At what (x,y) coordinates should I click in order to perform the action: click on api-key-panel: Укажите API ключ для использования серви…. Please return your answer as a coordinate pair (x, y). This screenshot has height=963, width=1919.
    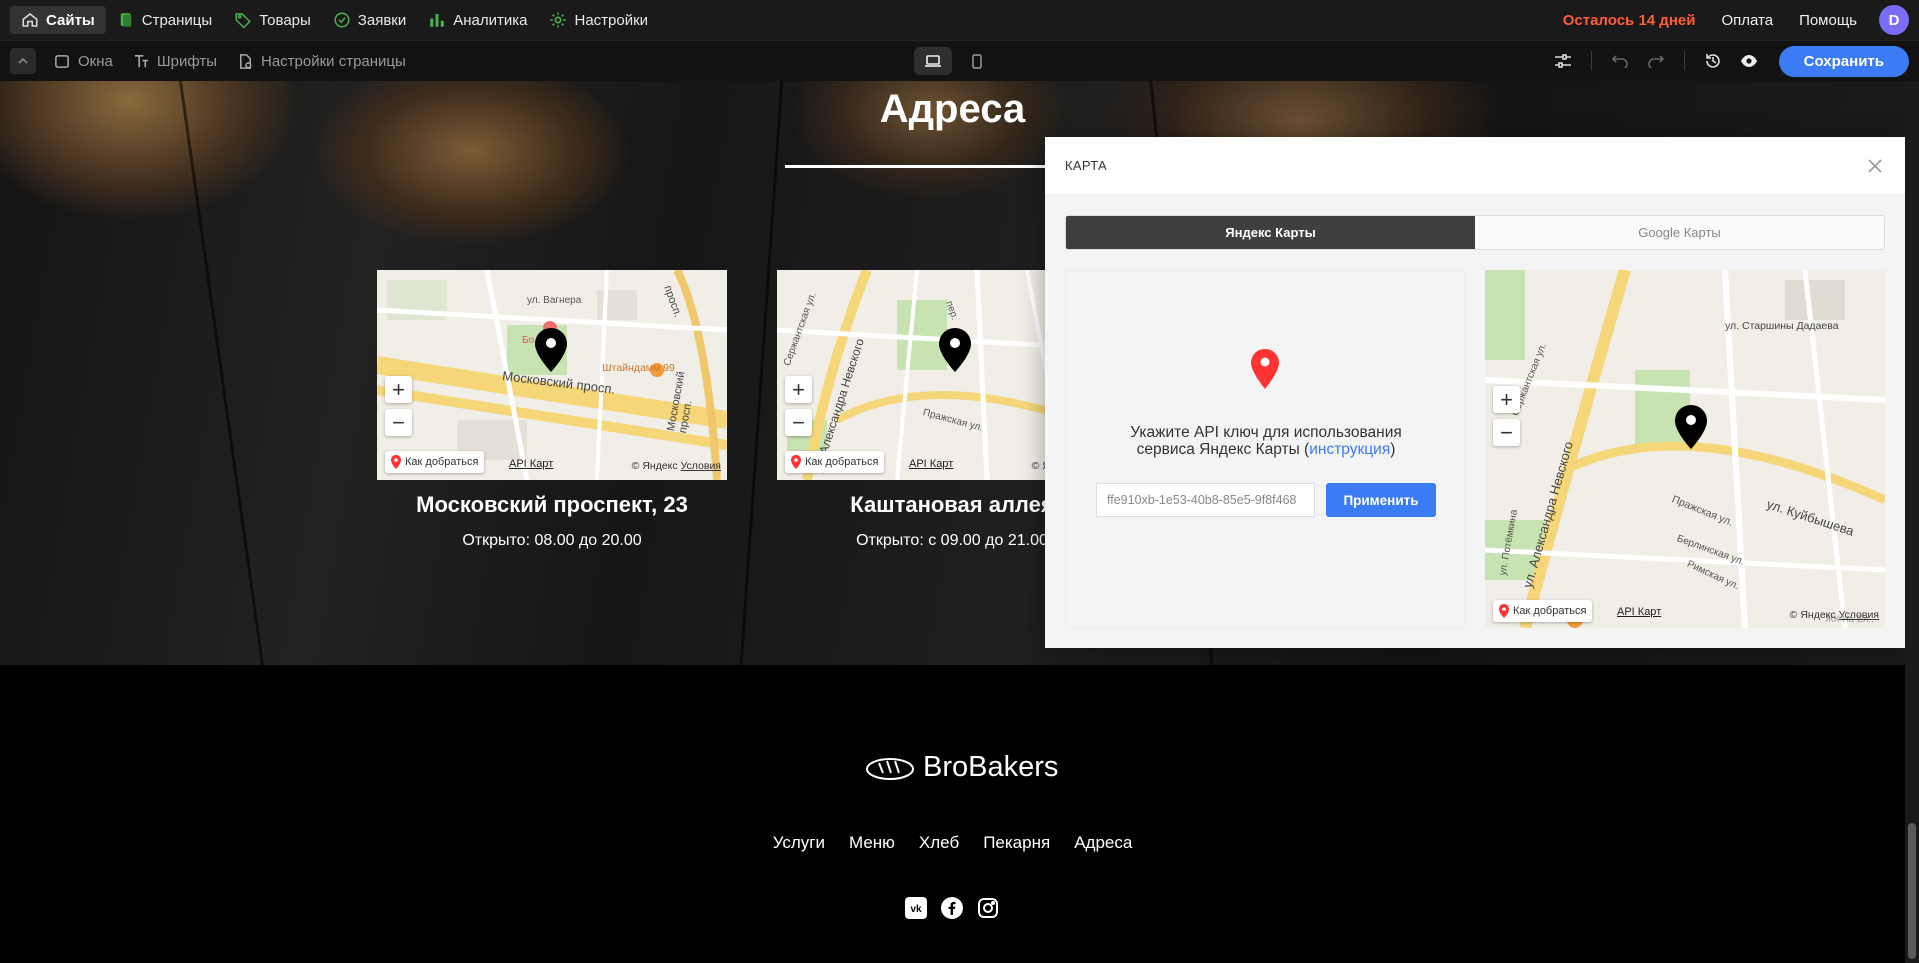
    Looking at the image, I should click on (1265, 449).